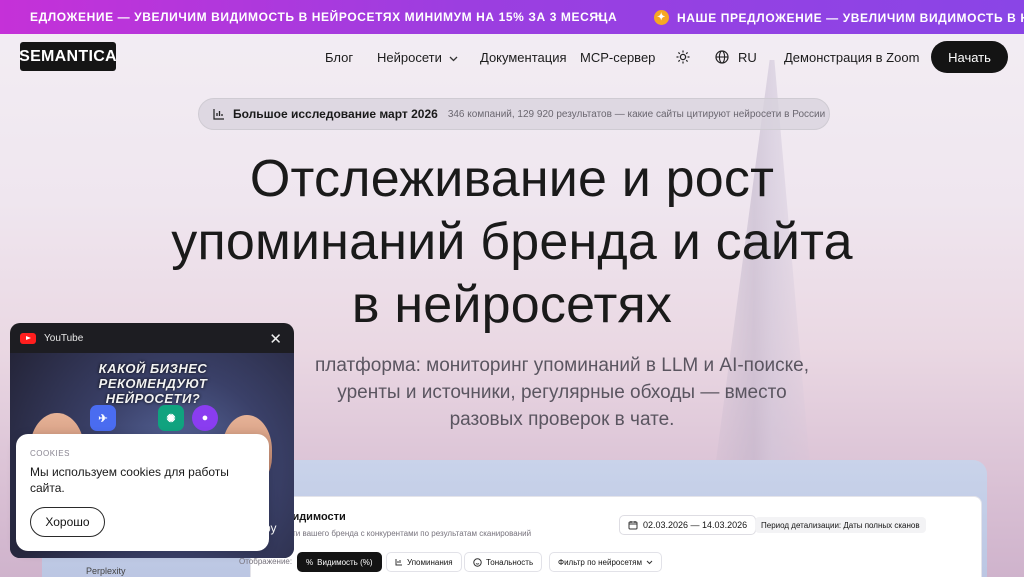 This screenshot has width=1024, height=577. Describe the element at coordinates (310, 562) in the screenshot. I see `percent-icon: %` at that location.